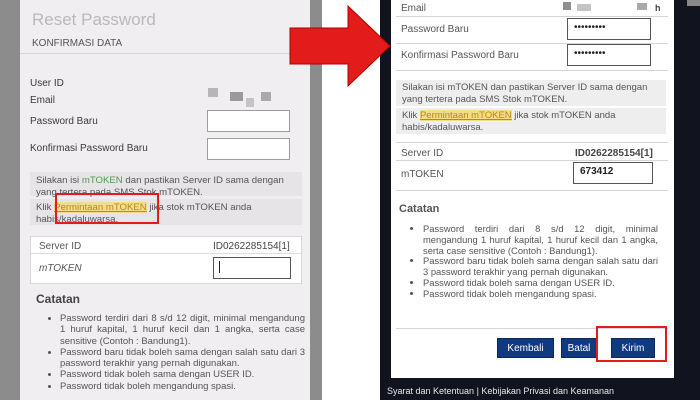  Describe the element at coordinates (77, 43) in the screenshot. I see `section-title: KONFIRMASI DATA` at that location.